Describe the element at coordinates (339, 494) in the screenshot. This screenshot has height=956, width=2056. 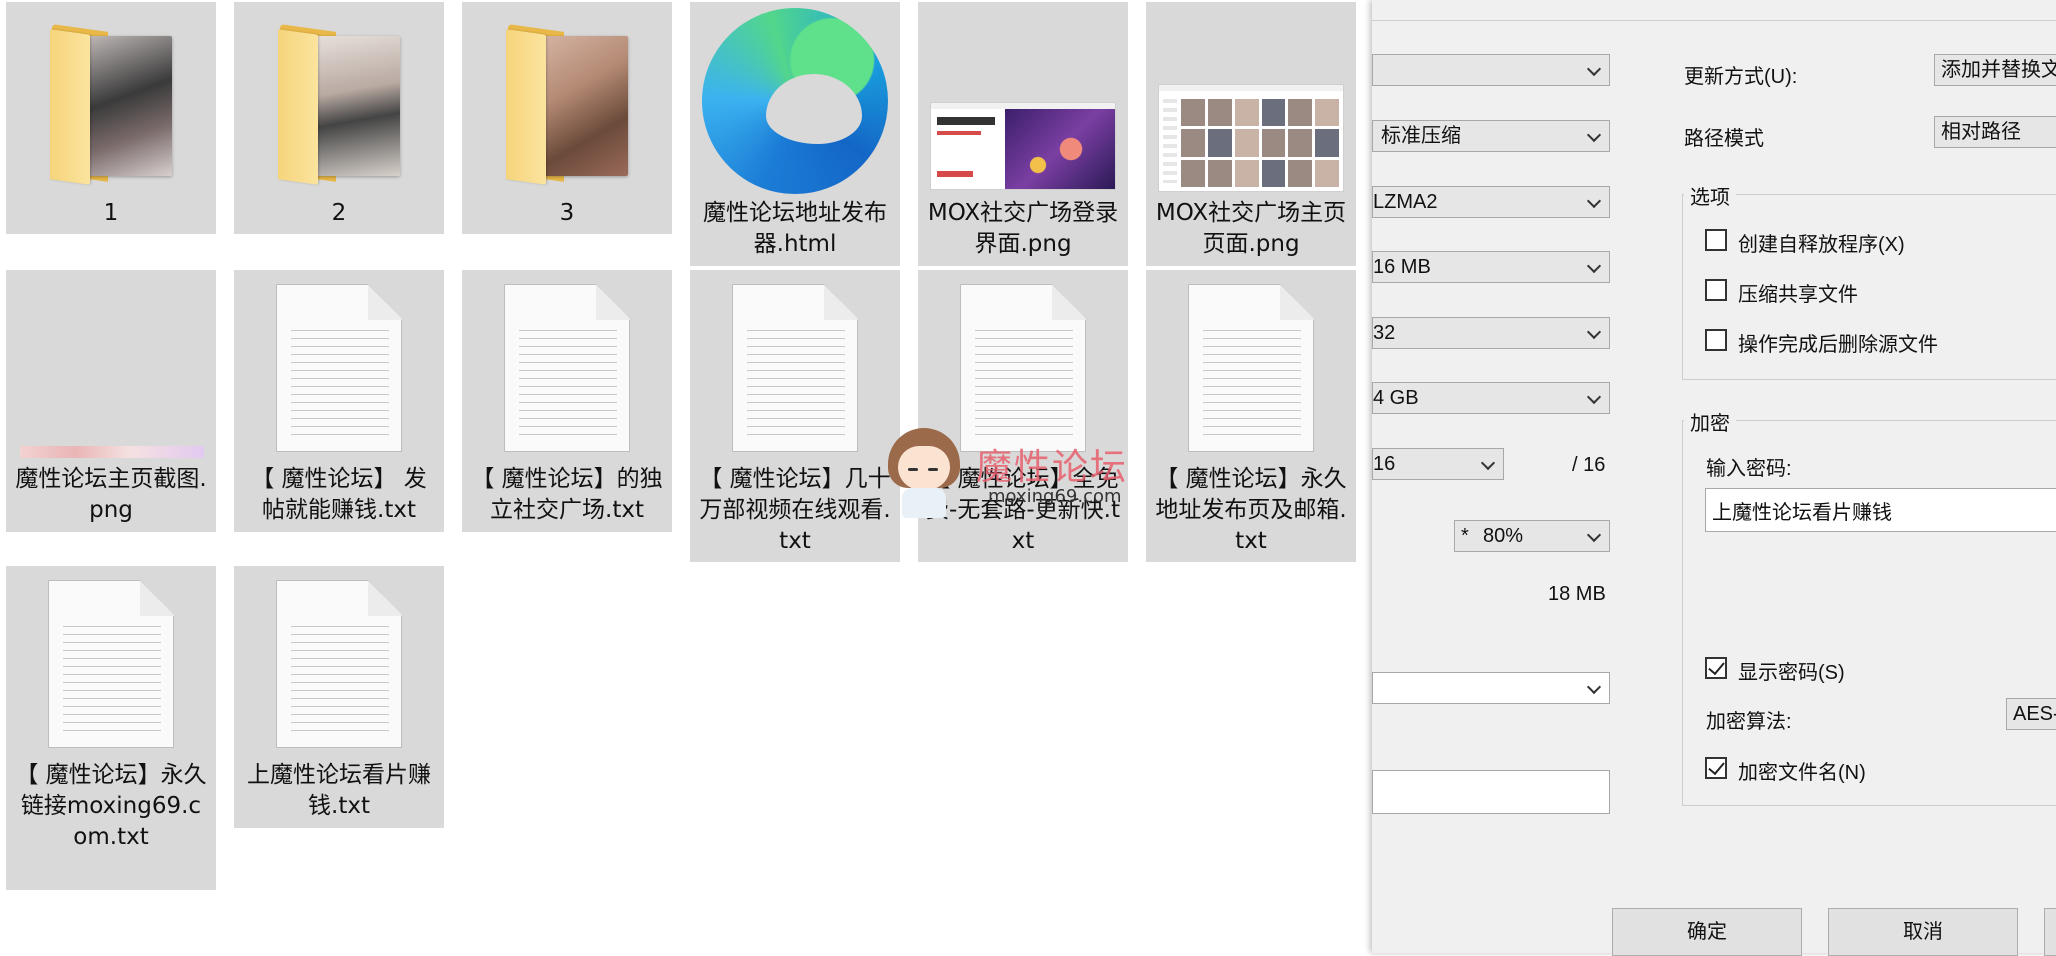
I see `file-name: 【 魔性论坛】 发帖就能赚钱.txt` at that location.